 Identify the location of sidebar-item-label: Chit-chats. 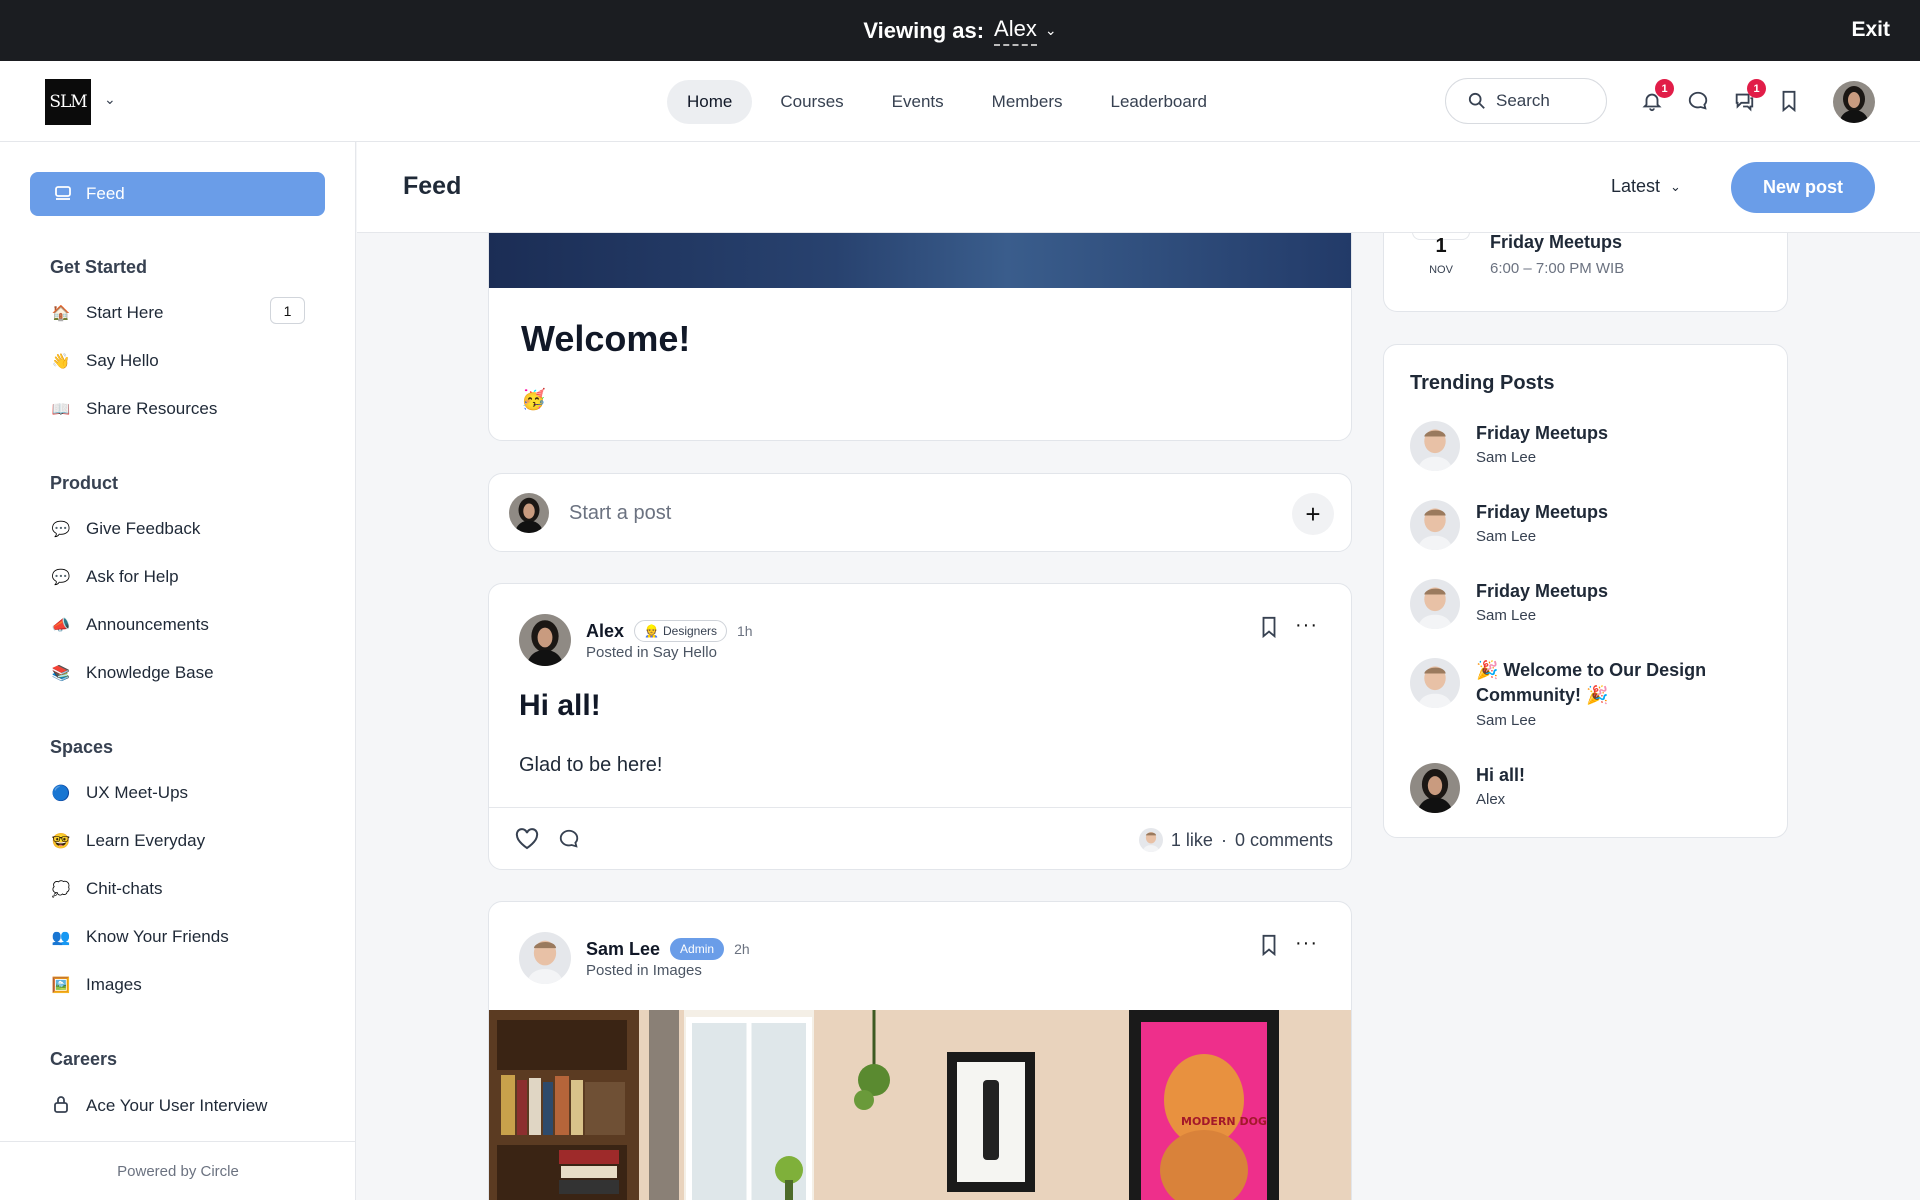
(124, 888).